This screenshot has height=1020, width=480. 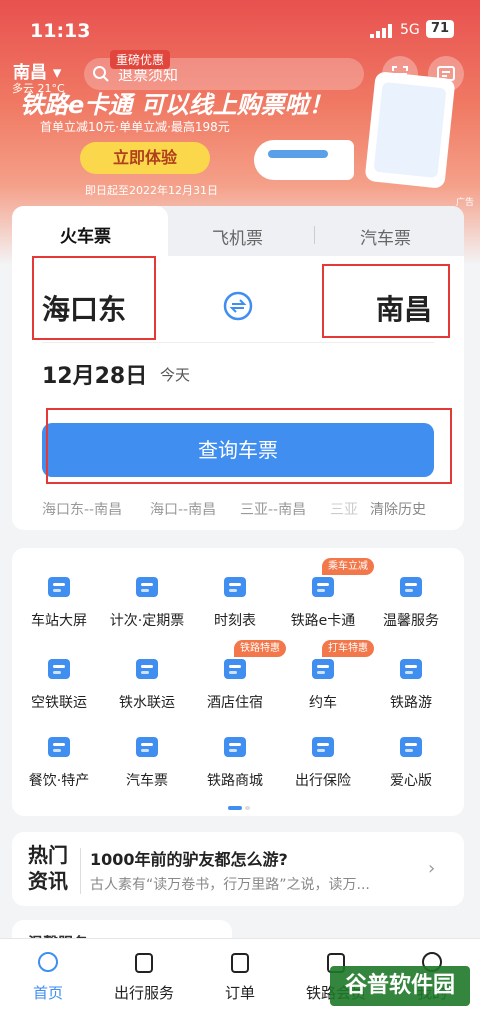 What do you see at coordinates (147, 621) in the screenshot?
I see `service-label: 计次·定期票` at bounding box center [147, 621].